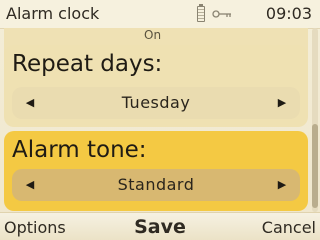  Describe the element at coordinates (87, 64) in the screenshot. I see `repeat-days-label: Repeat days:` at that location.